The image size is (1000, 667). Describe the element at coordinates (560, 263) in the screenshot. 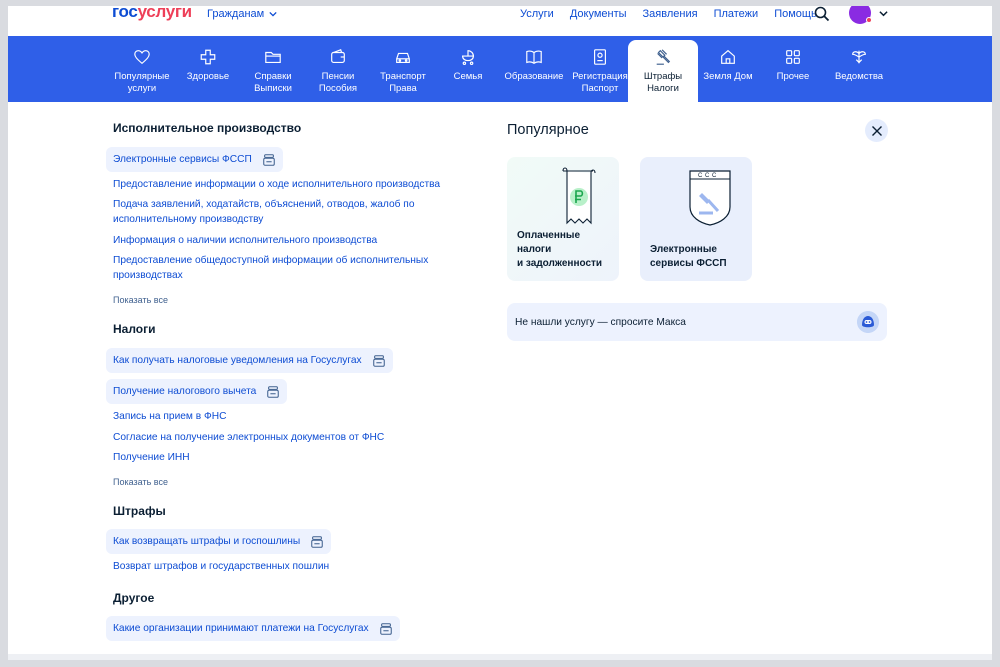

I see `card-label-line: и задолженности` at that location.